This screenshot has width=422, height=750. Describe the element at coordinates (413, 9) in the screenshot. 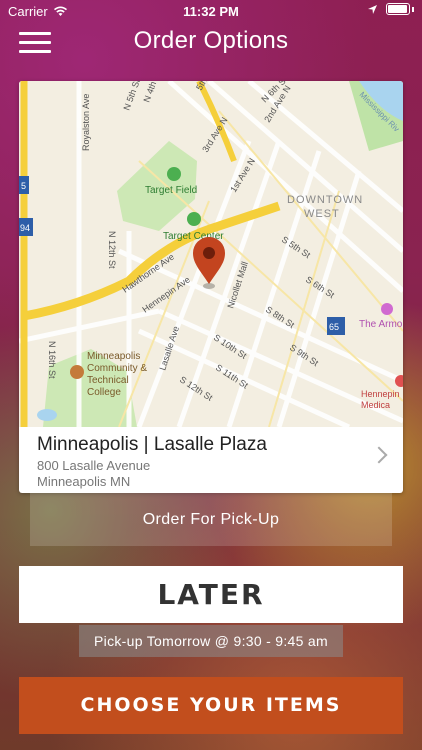

I see `battery-nub` at that location.